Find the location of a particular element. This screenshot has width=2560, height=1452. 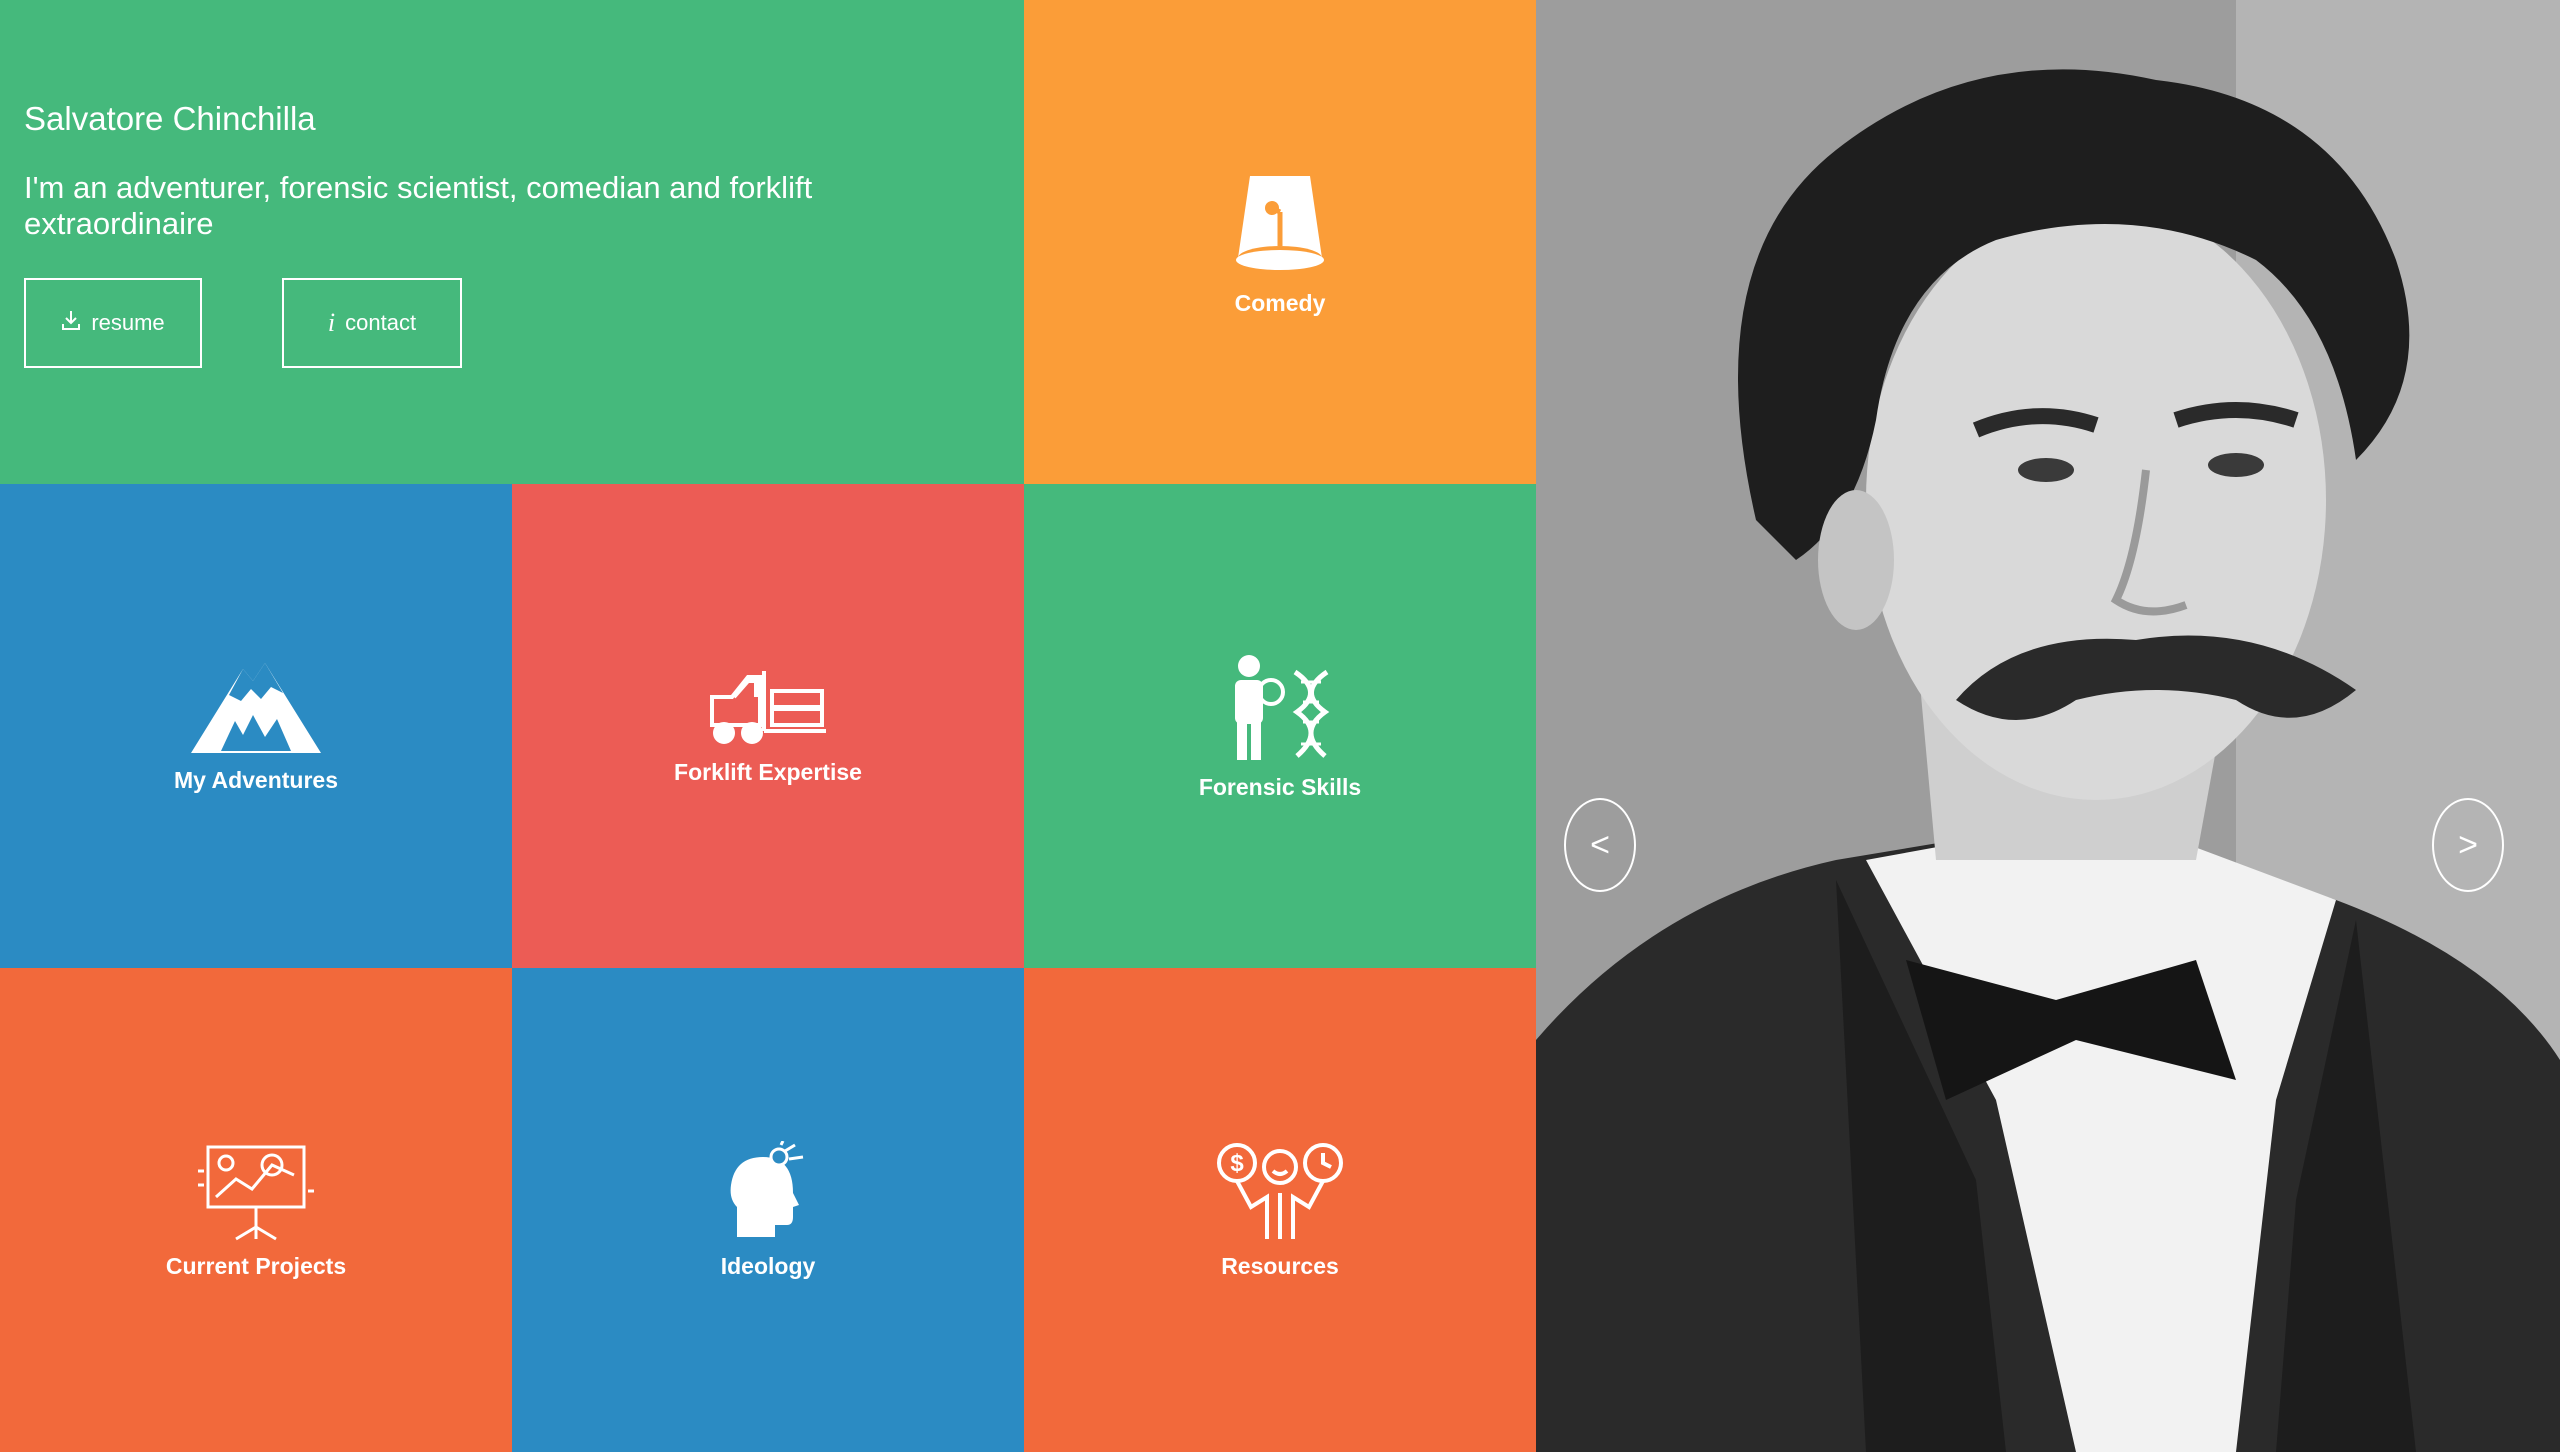

carousel-next-button: > is located at coordinates (2468, 845).